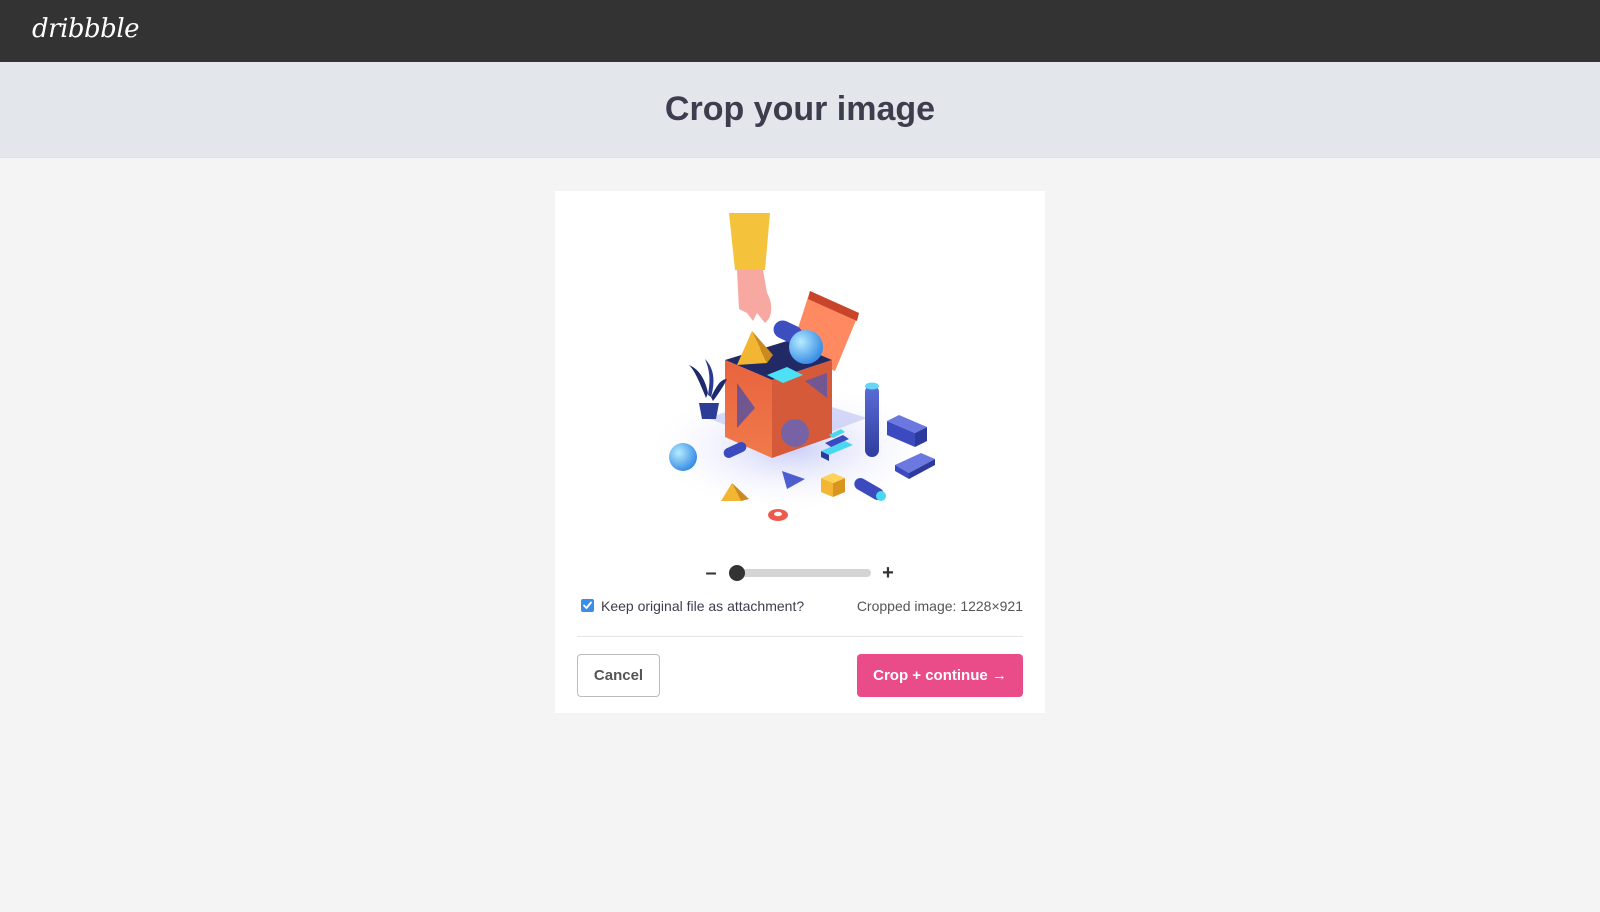 The height and width of the screenshot is (912, 1600). Describe the element at coordinates (939, 606) in the screenshot. I see `cropped-image-size: Cropped image: 1228×921` at that location.